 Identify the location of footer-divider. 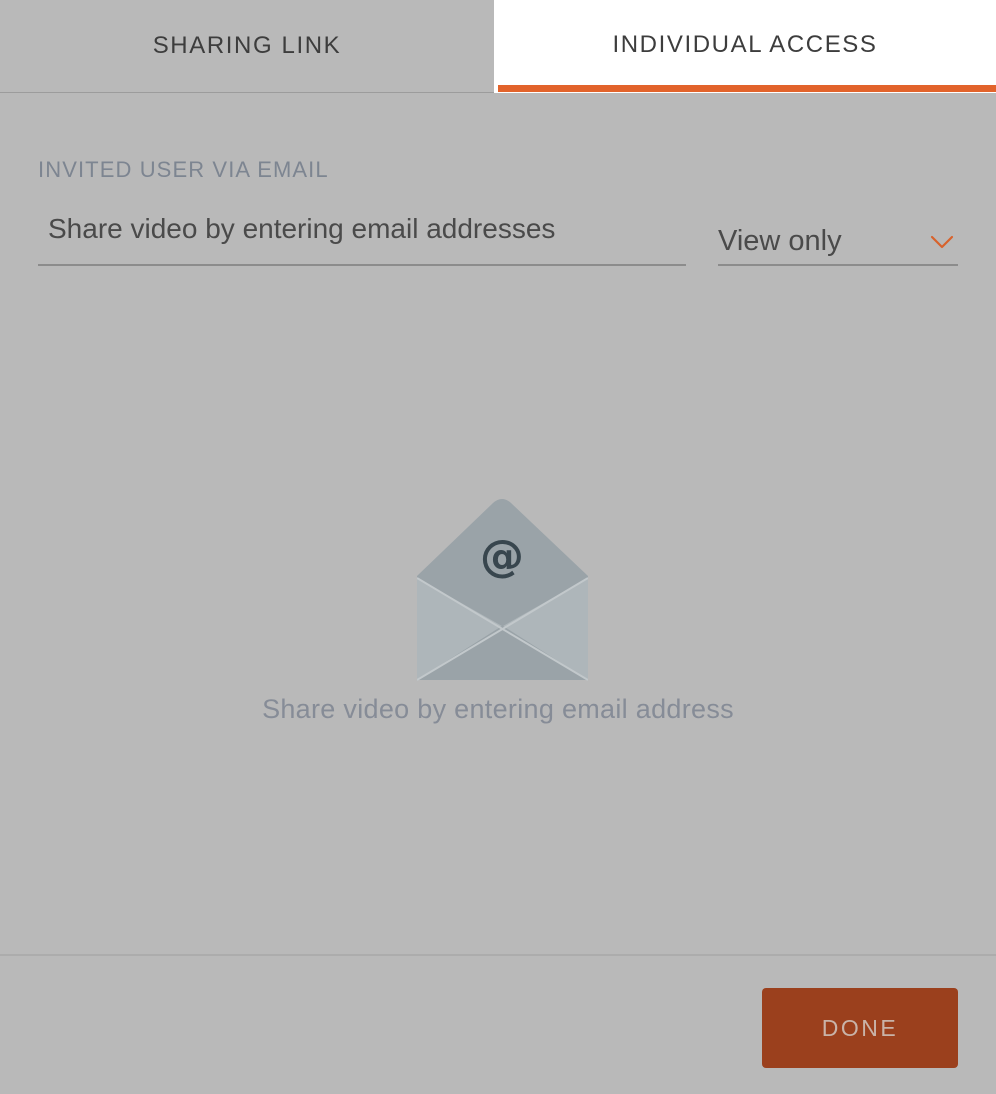
(498, 955).